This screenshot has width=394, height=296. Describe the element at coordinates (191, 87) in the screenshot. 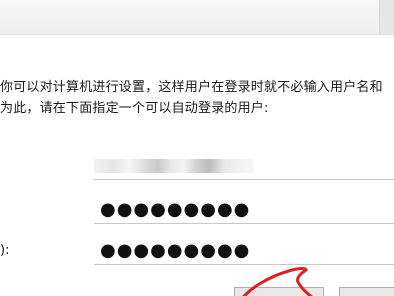

I see `description-line-1: 你可以对计算机进行设置，这样用户在登录时就不必输入用户名和` at that location.